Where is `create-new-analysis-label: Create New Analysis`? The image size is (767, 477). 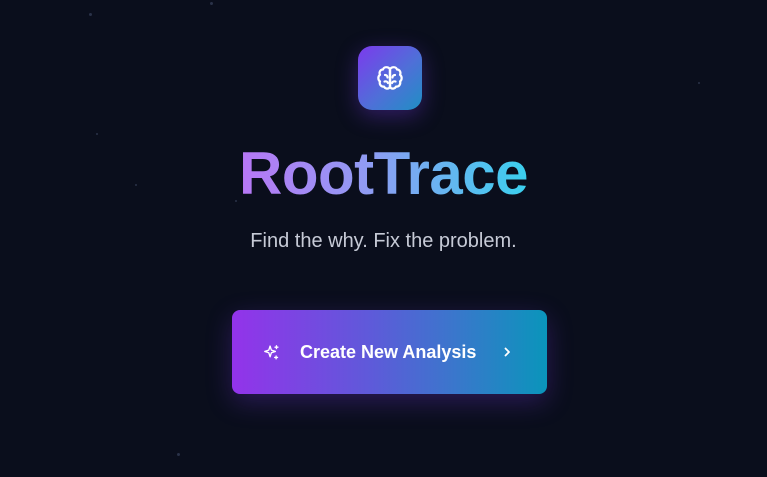 create-new-analysis-label: Create New Analysis is located at coordinates (388, 352).